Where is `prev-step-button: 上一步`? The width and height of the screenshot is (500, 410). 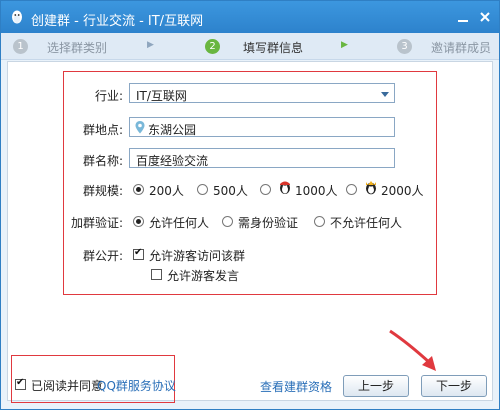 prev-step-button: 上一步 is located at coordinates (376, 386).